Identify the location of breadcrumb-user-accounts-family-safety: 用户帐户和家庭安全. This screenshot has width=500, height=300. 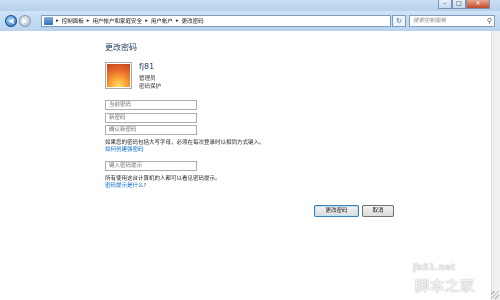
(118, 21).